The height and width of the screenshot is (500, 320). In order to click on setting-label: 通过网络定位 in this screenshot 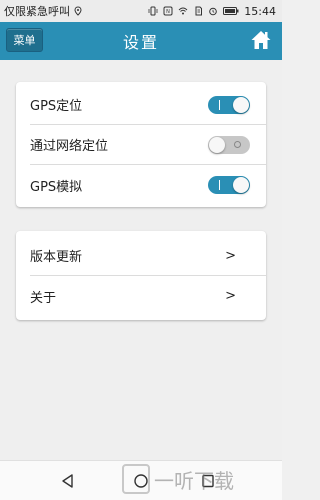, I will do `click(69, 146)`.